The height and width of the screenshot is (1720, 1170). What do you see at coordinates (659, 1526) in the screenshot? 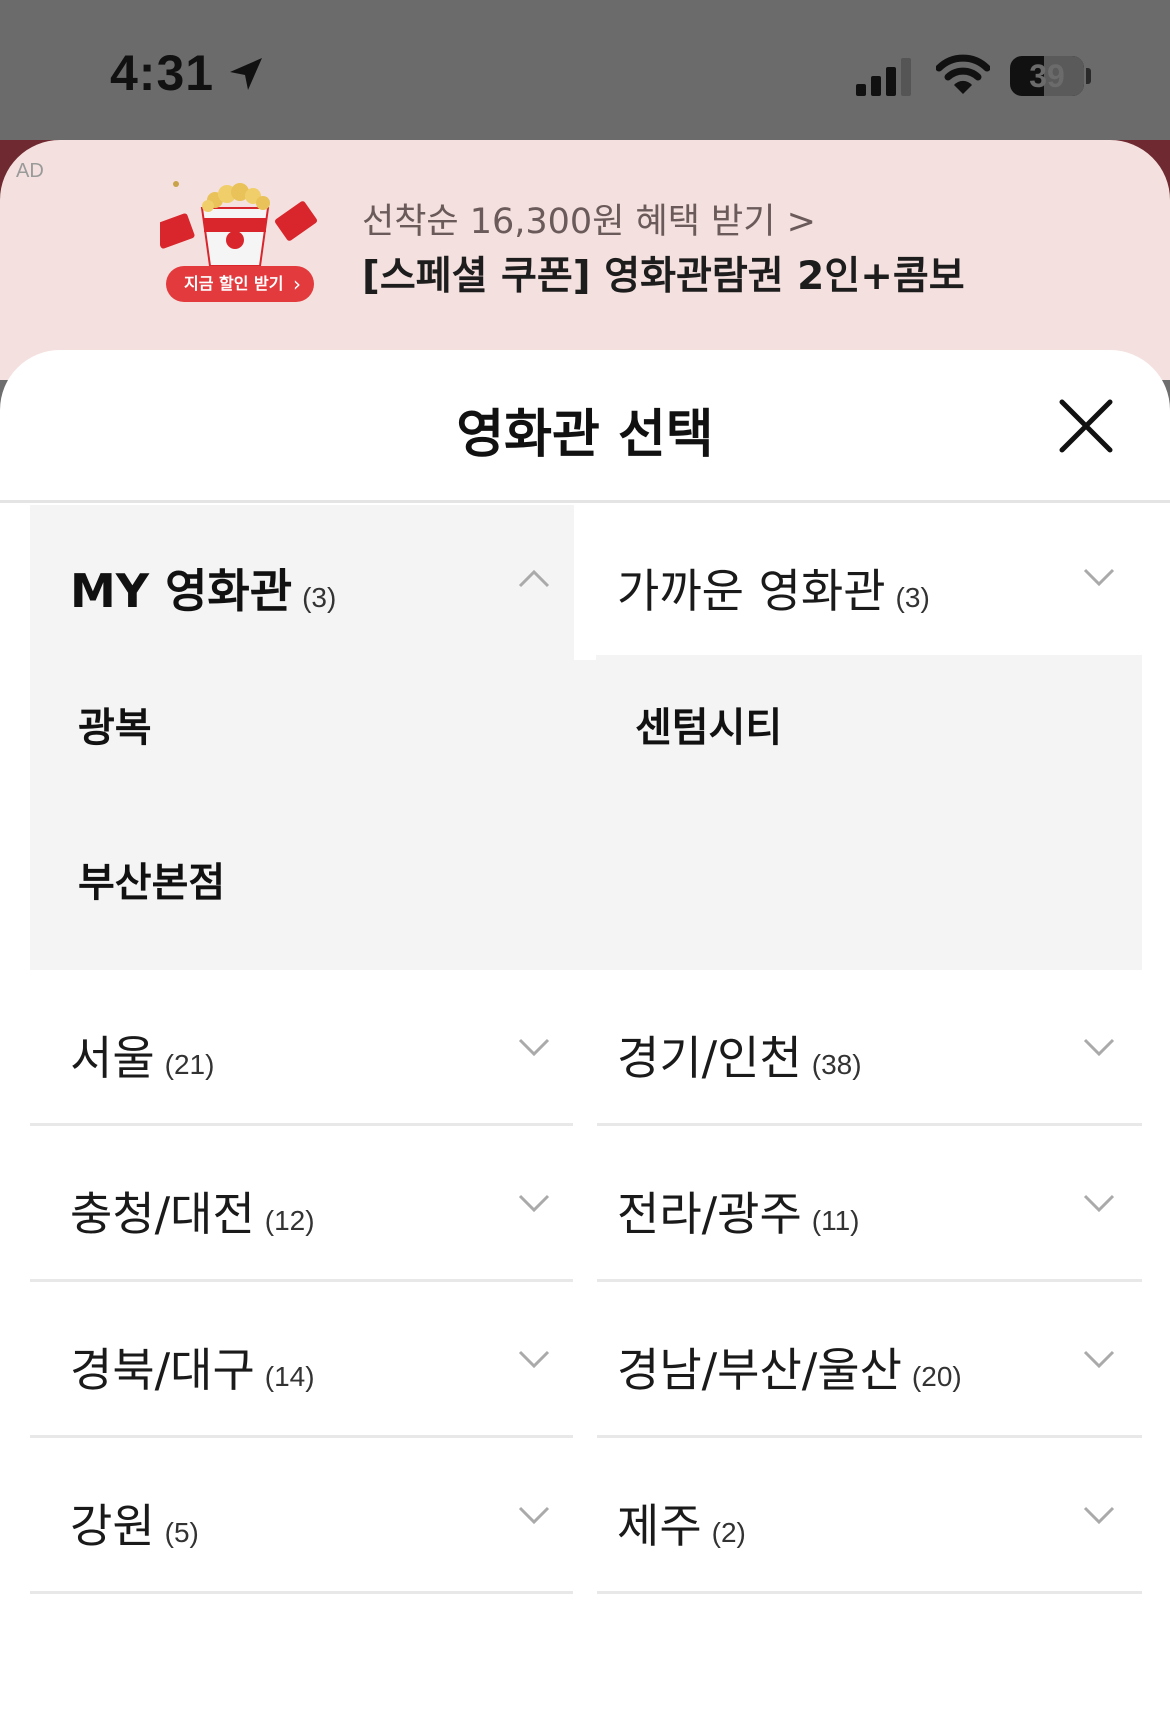
I see `region-label: 제주` at bounding box center [659, 1526].